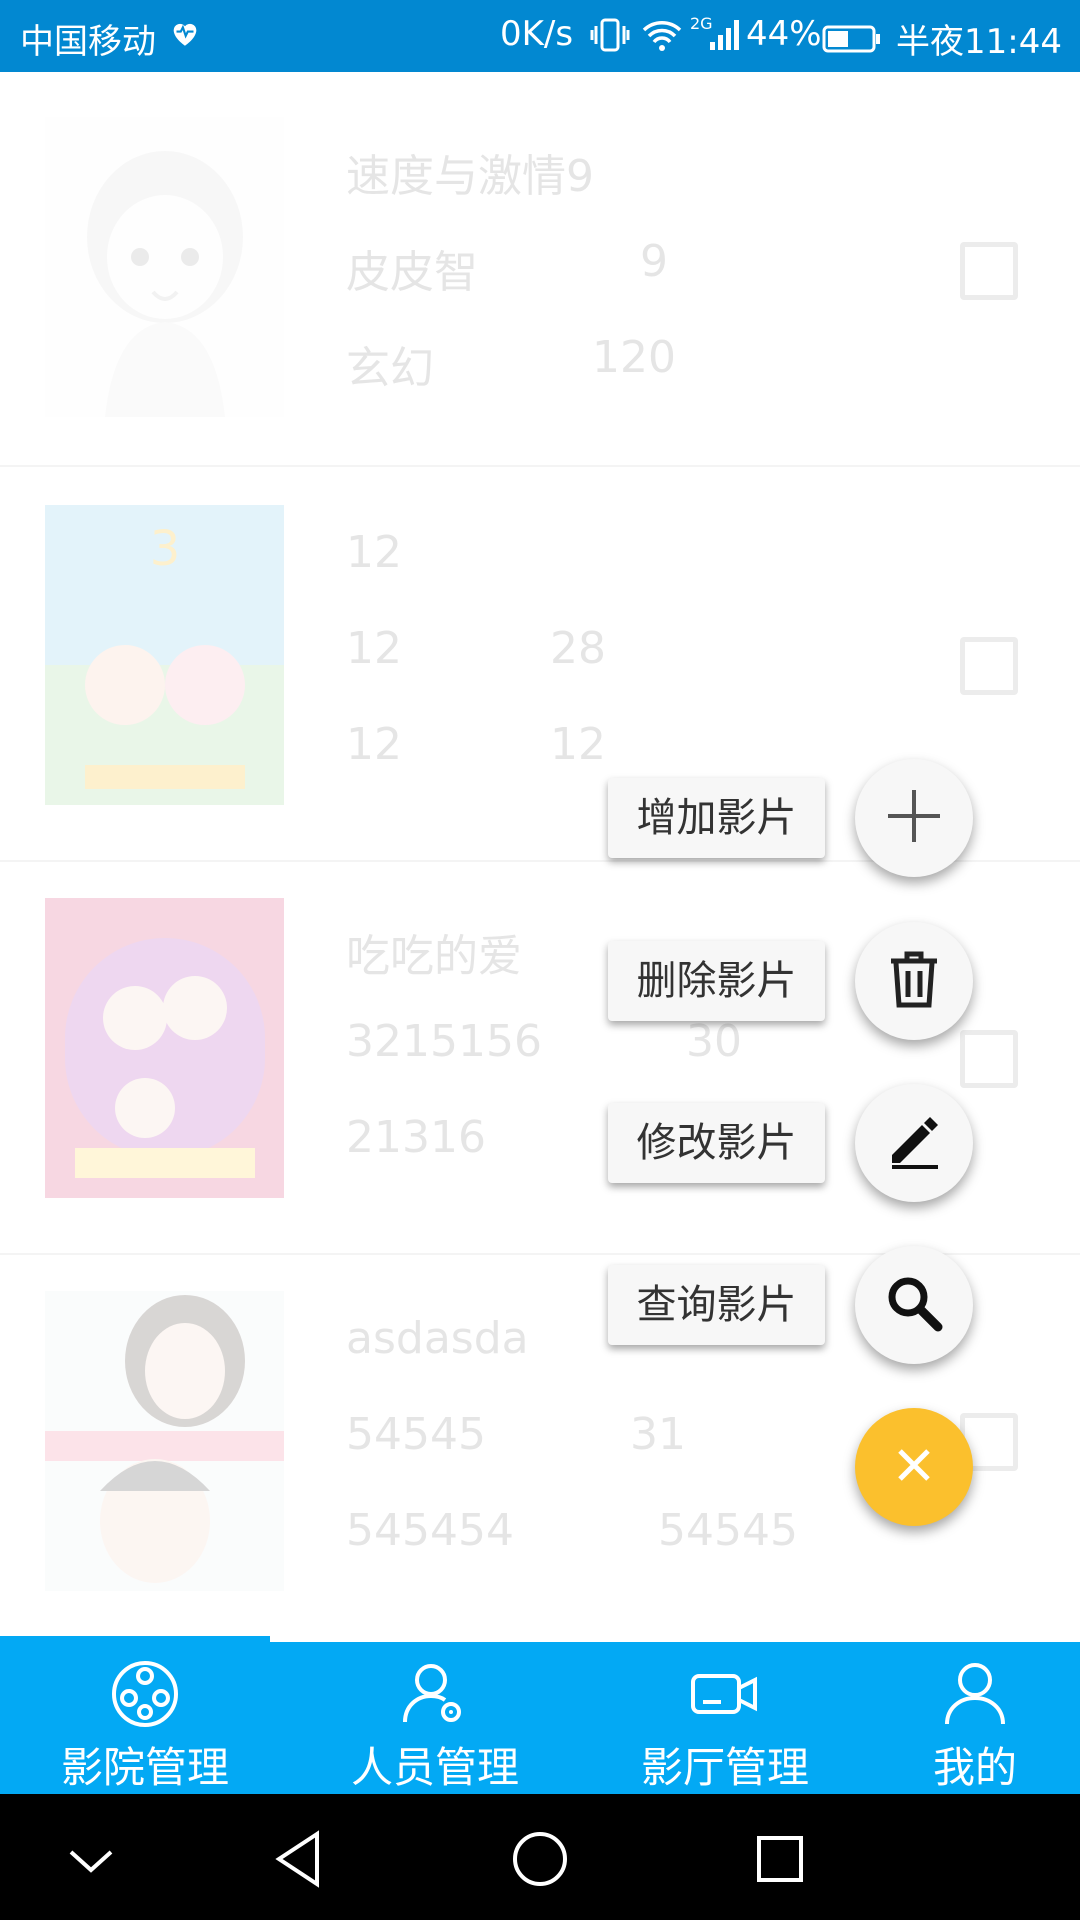  What do you see at coordinates (979, 42) in the screenshot?
I see `clock: 半夜11:44` at bounding box center [979, 42].